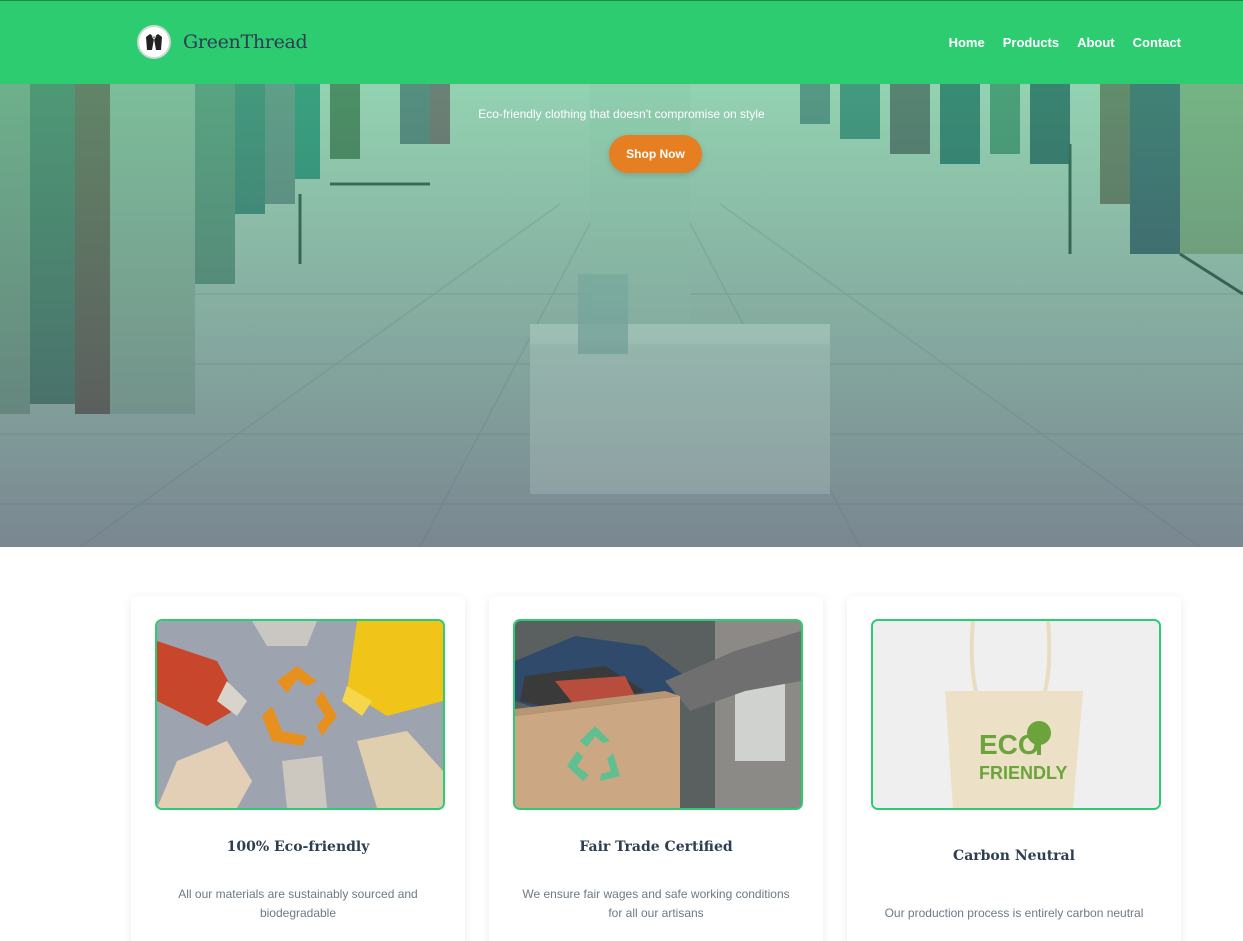 This screenshot has width=1243, height=941. I want to click on donation-box-image, so click(658, 714).